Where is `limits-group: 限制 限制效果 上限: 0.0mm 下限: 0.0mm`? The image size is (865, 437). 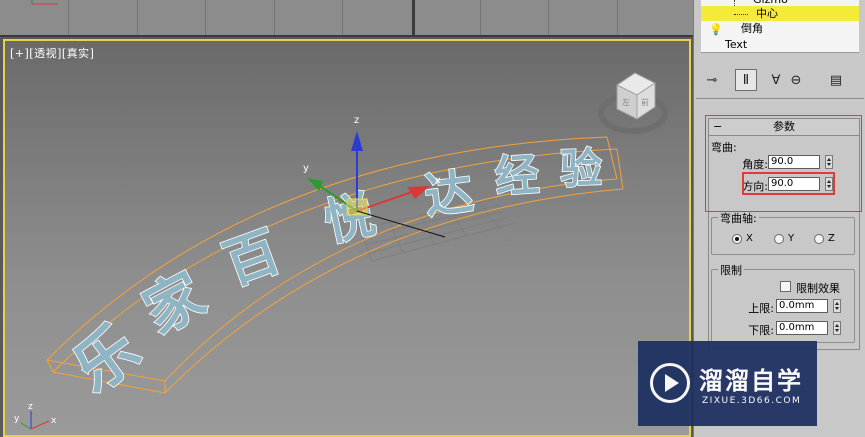 limits-group: 限制 限制效果 上限: 0.0mm 下限: 0.0mm is located at coordinates (783, 302).